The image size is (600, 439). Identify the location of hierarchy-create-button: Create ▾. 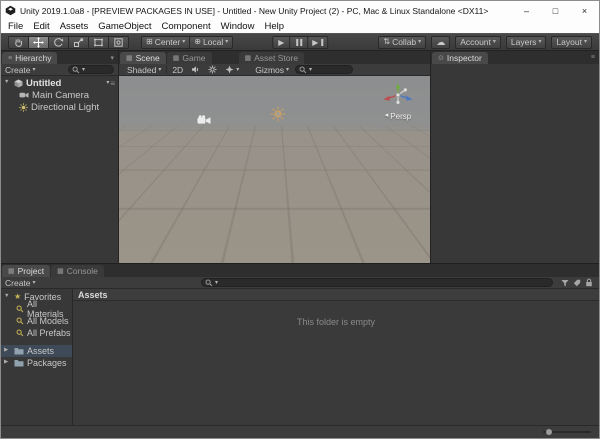
(20, 70).